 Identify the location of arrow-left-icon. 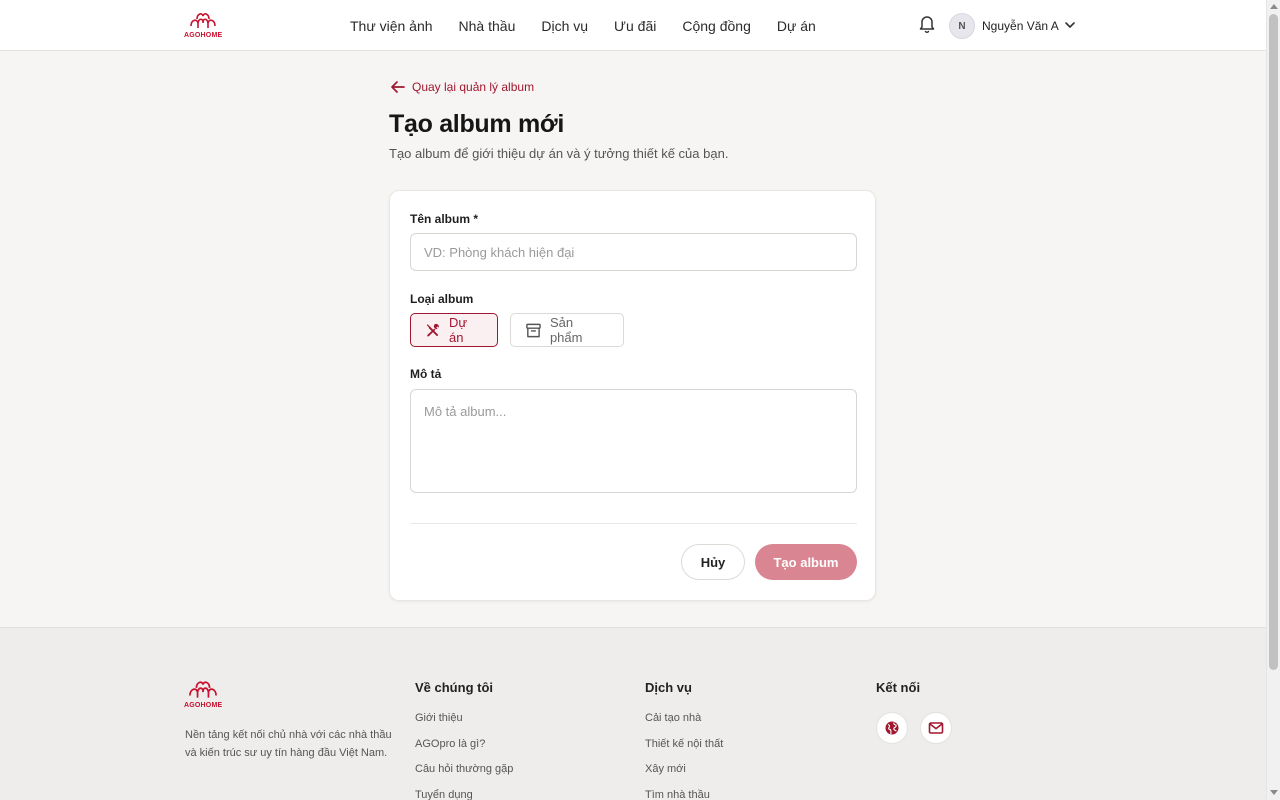
(398, 87).